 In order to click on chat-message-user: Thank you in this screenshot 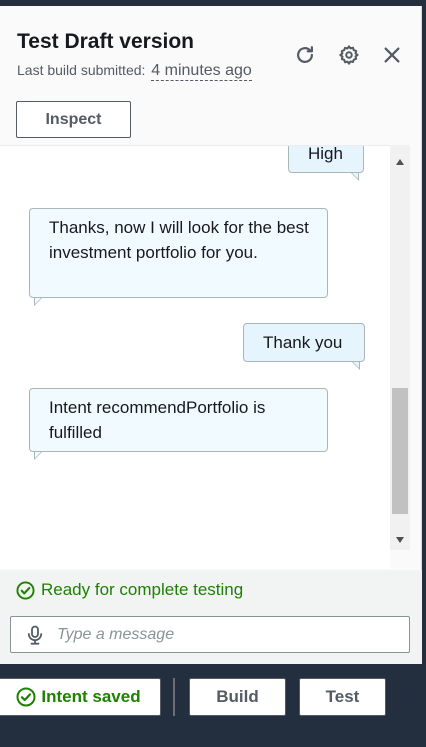, I will do `click(304, 346)`.